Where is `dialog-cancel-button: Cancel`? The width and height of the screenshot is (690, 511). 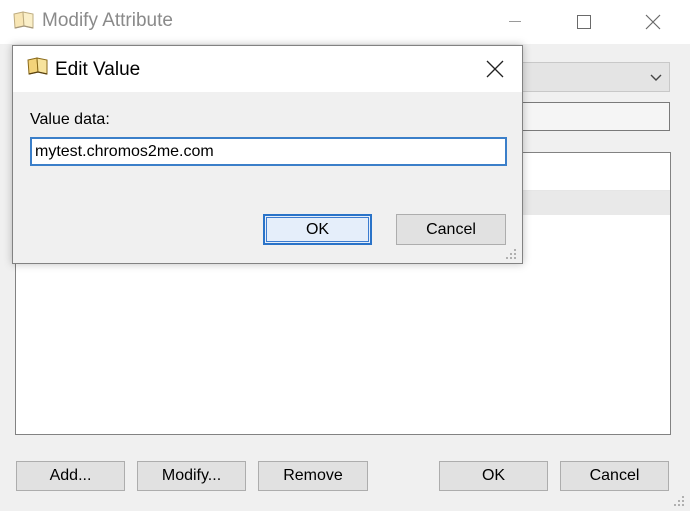
dialog-cancel-button: Cancel is located at coordinates (451, 229).